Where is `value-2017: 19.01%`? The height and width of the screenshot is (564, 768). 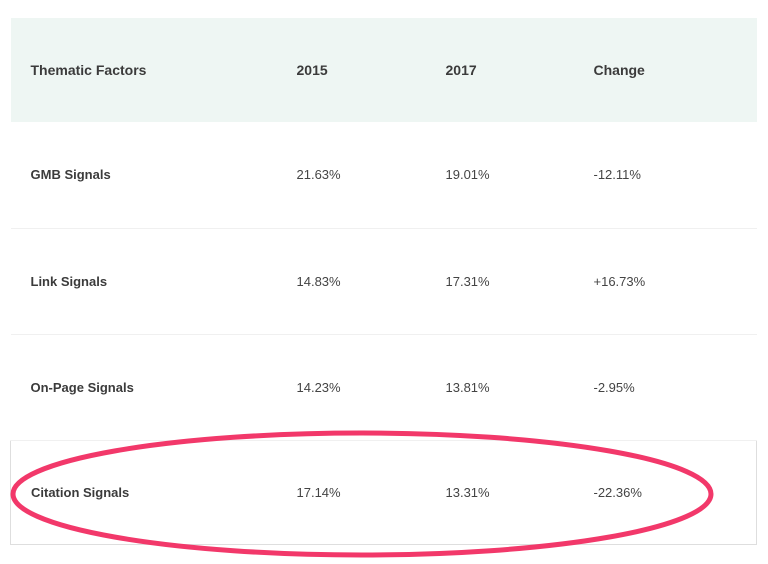 value-2017: 19.01% is located at coordinates (467, 175).